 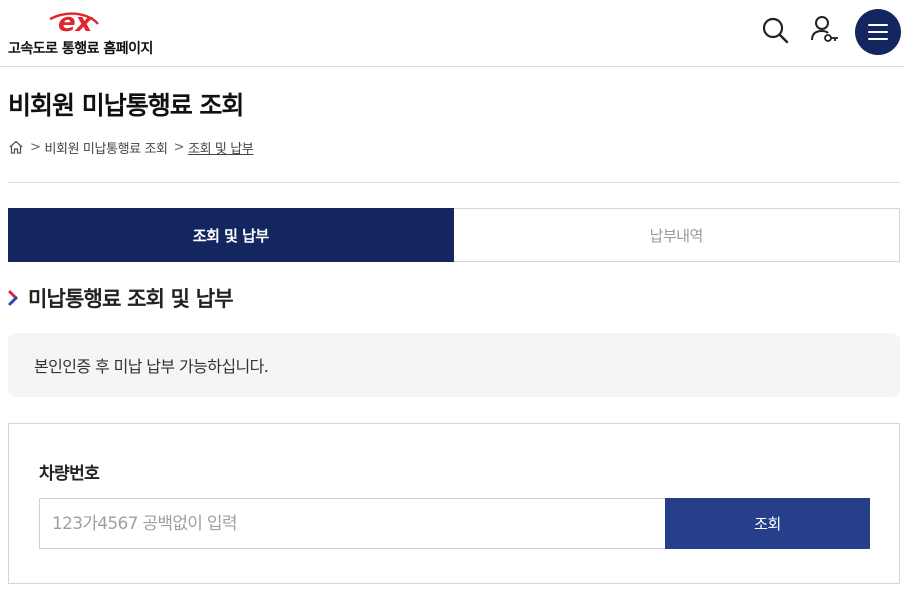 What do you see at coordinates (452, 33) in the screenshot?
I see `site-header: ex 고속도로 통행료 홈페이지` at bounding box center [452, 33].